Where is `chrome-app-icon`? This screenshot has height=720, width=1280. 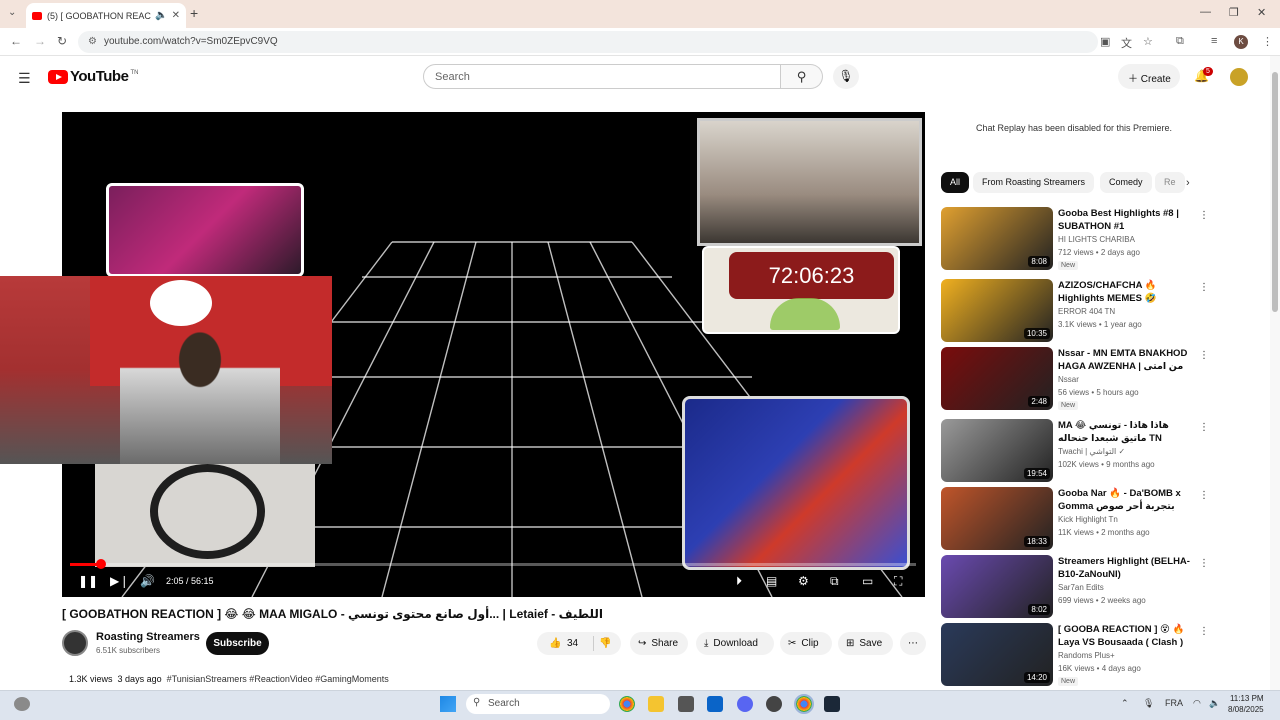 chrome-app-icon is located at coordinates (627, 704).